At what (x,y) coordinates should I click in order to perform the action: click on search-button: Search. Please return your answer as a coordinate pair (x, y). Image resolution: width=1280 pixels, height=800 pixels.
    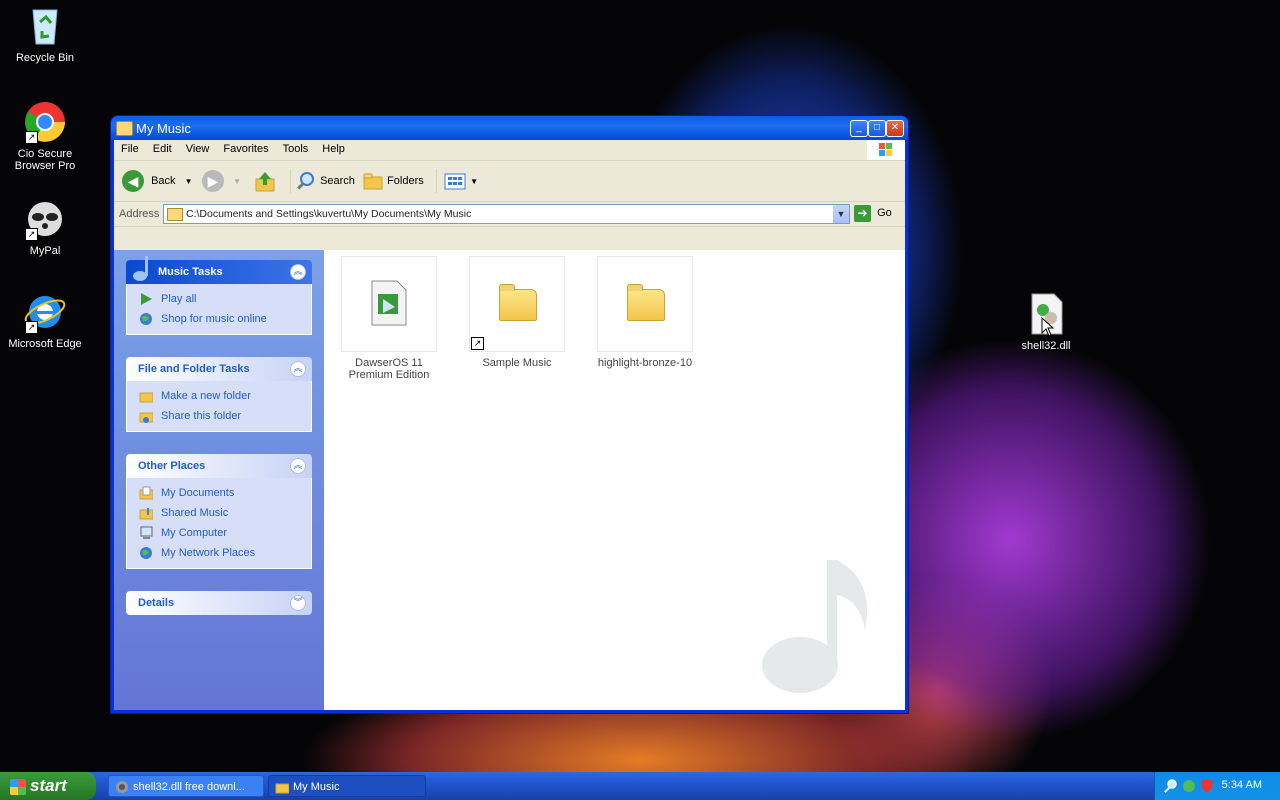
    Looking at the image, I should click on (322, 181).